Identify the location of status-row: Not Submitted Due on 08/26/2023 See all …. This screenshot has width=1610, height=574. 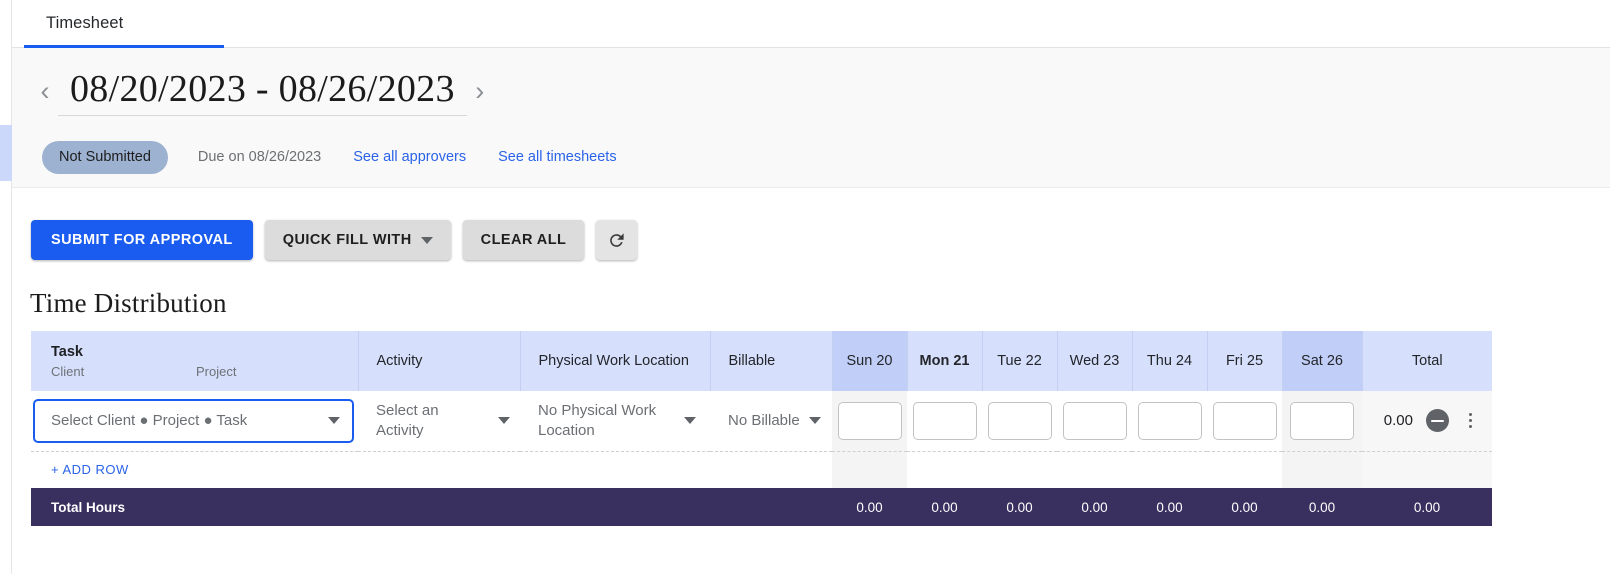
(329, 157).